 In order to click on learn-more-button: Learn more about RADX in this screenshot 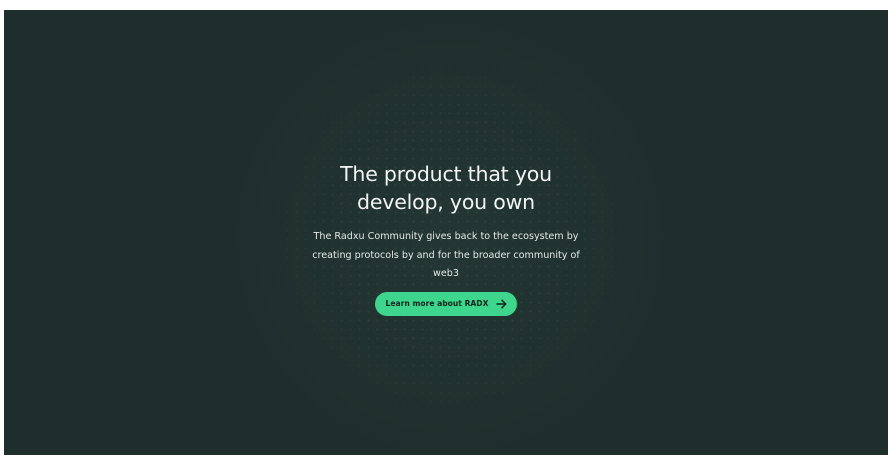, I will do `click(446, 303)`.